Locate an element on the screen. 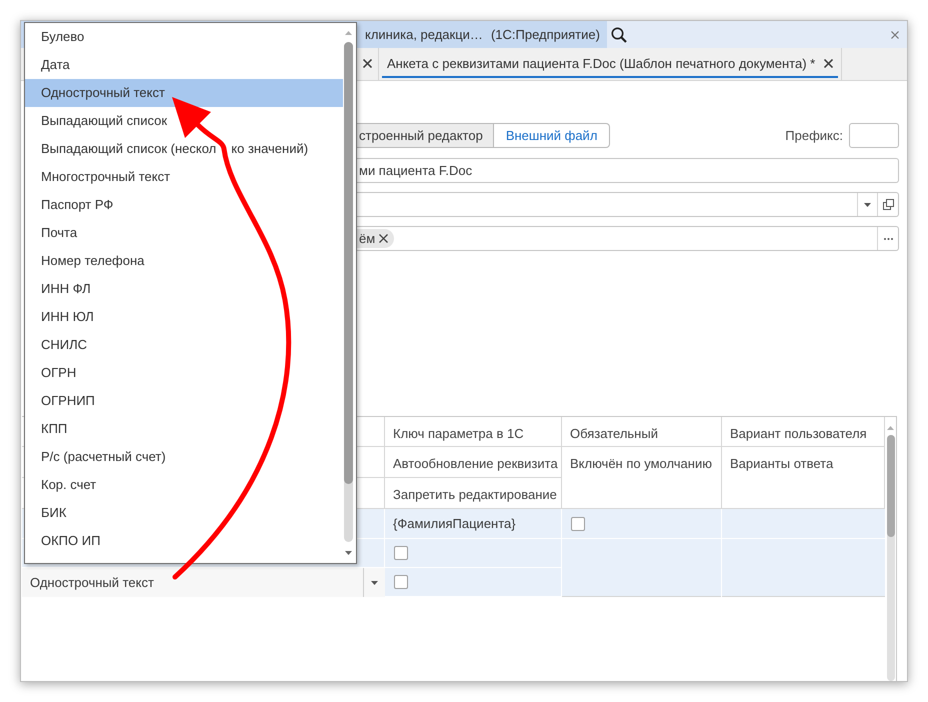  dropdown-item: Булево is located at coordinates (184, 37).